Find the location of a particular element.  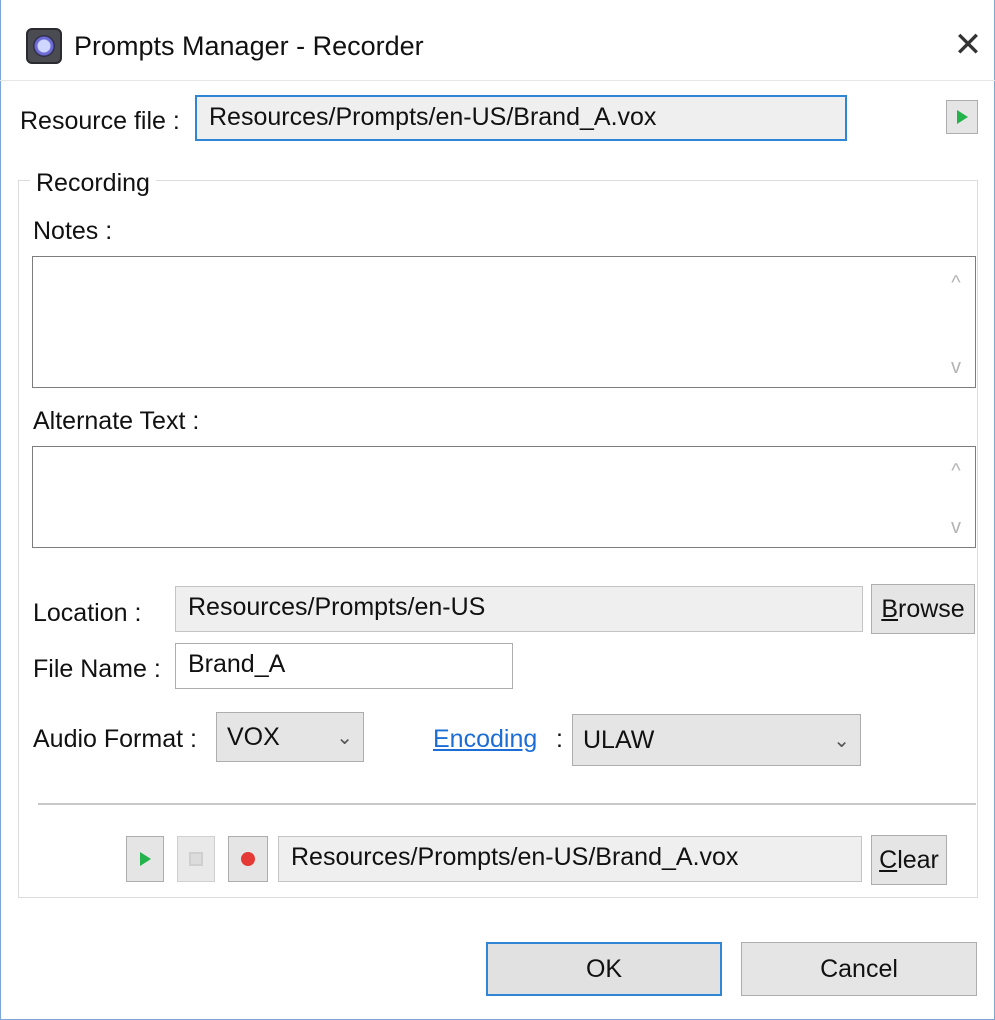

encoding-value: ULAW is located at coordinates (619, 739).